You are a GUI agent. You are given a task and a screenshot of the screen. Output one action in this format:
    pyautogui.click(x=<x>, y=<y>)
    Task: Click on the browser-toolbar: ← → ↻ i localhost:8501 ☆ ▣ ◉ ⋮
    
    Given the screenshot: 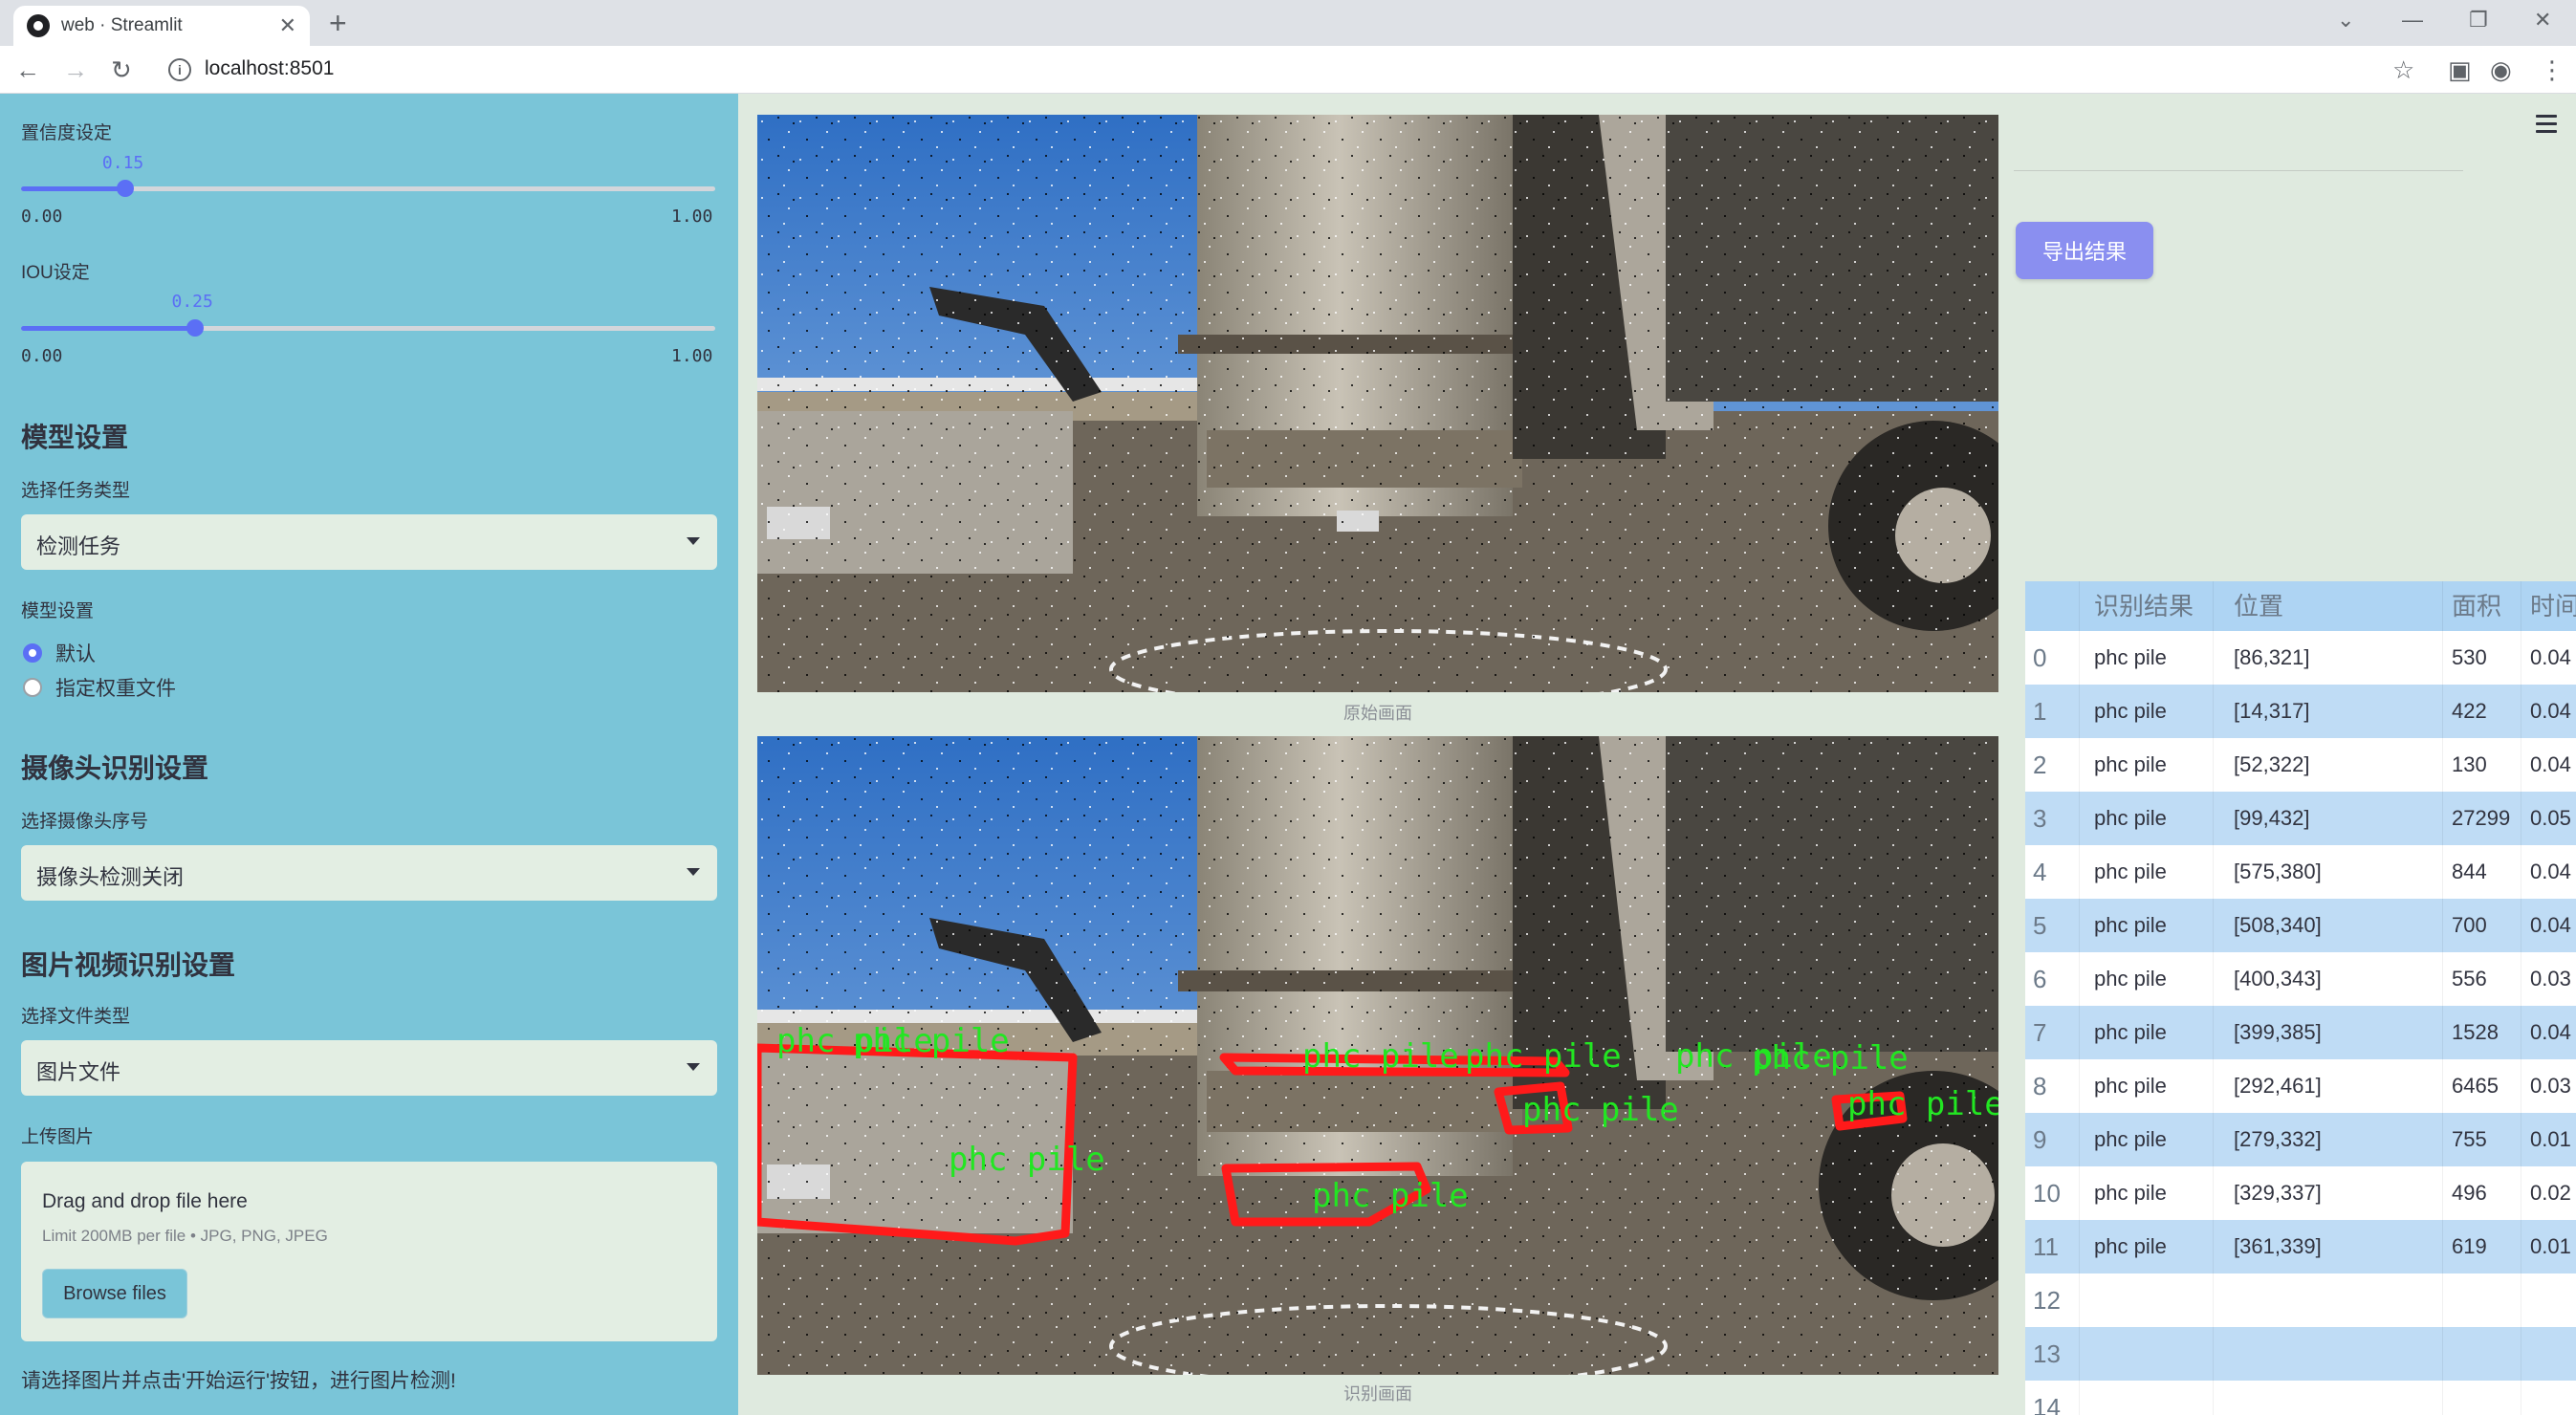 What is the action you would take?
    pyautogui.click(x=1288, y=70)
    